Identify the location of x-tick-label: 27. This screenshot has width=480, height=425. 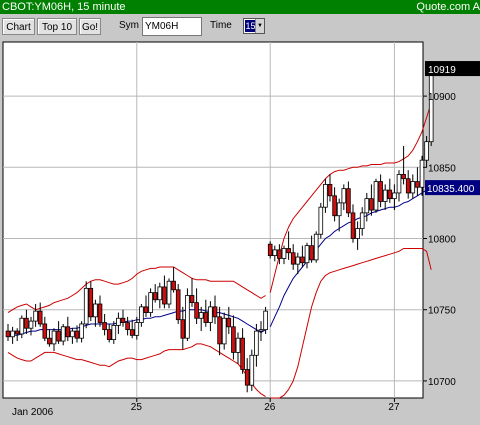
(394, 407).